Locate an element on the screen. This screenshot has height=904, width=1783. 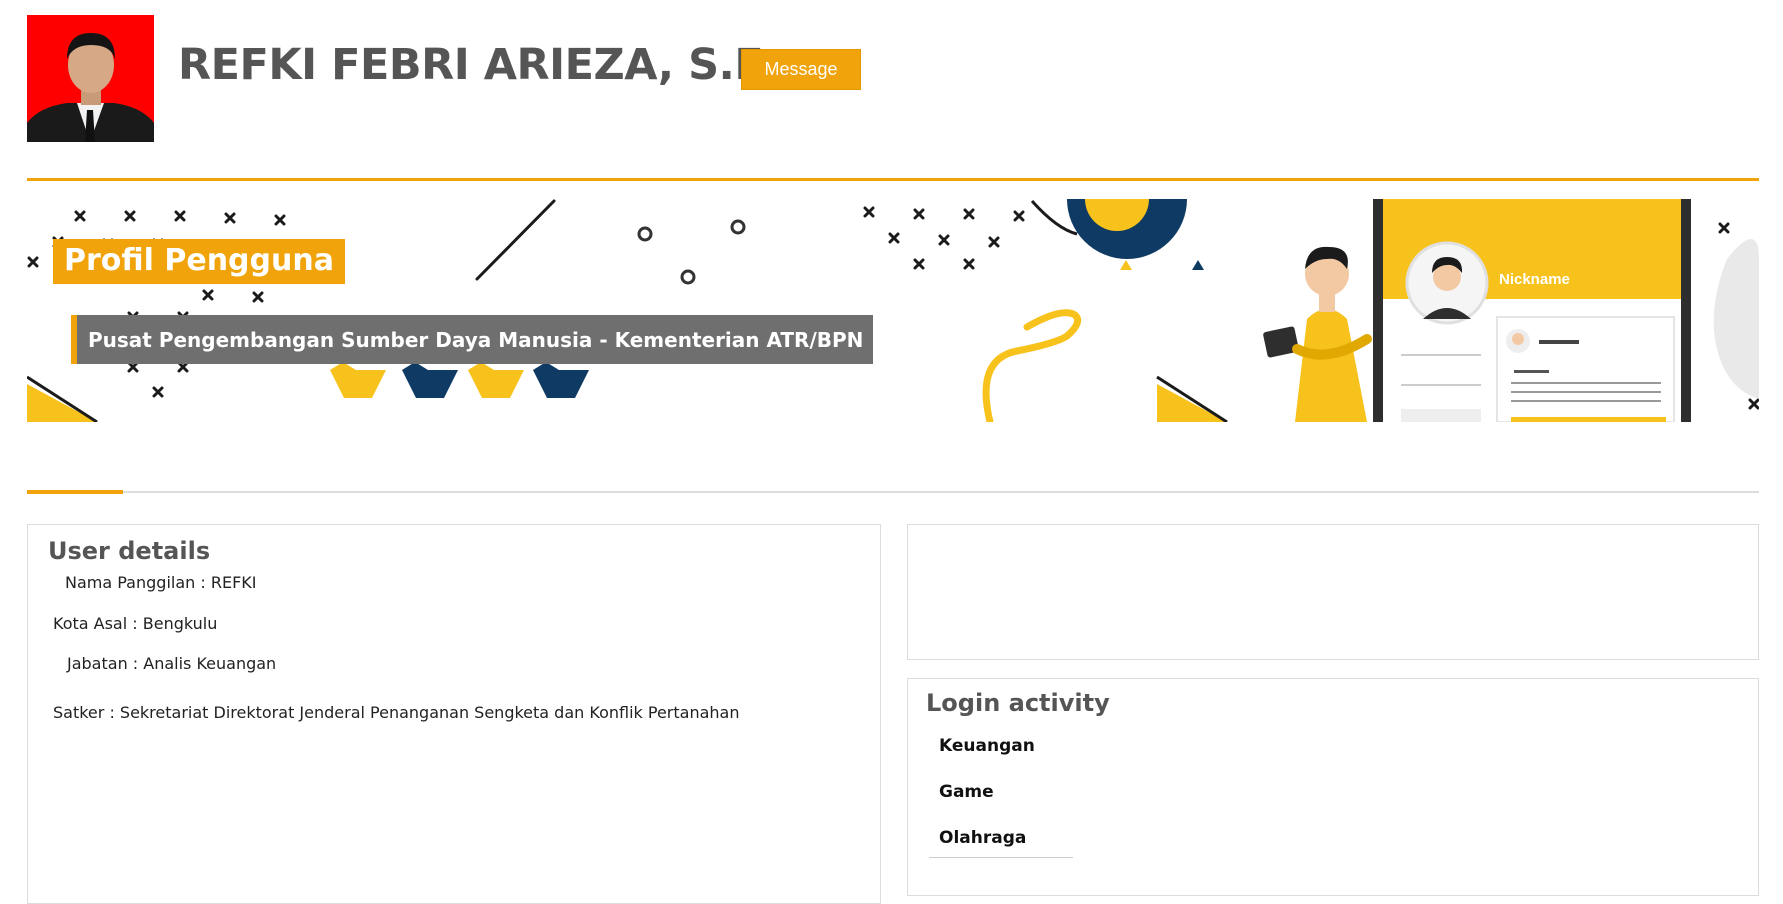
user-details-title: User details is located at coordinates (129, 551).